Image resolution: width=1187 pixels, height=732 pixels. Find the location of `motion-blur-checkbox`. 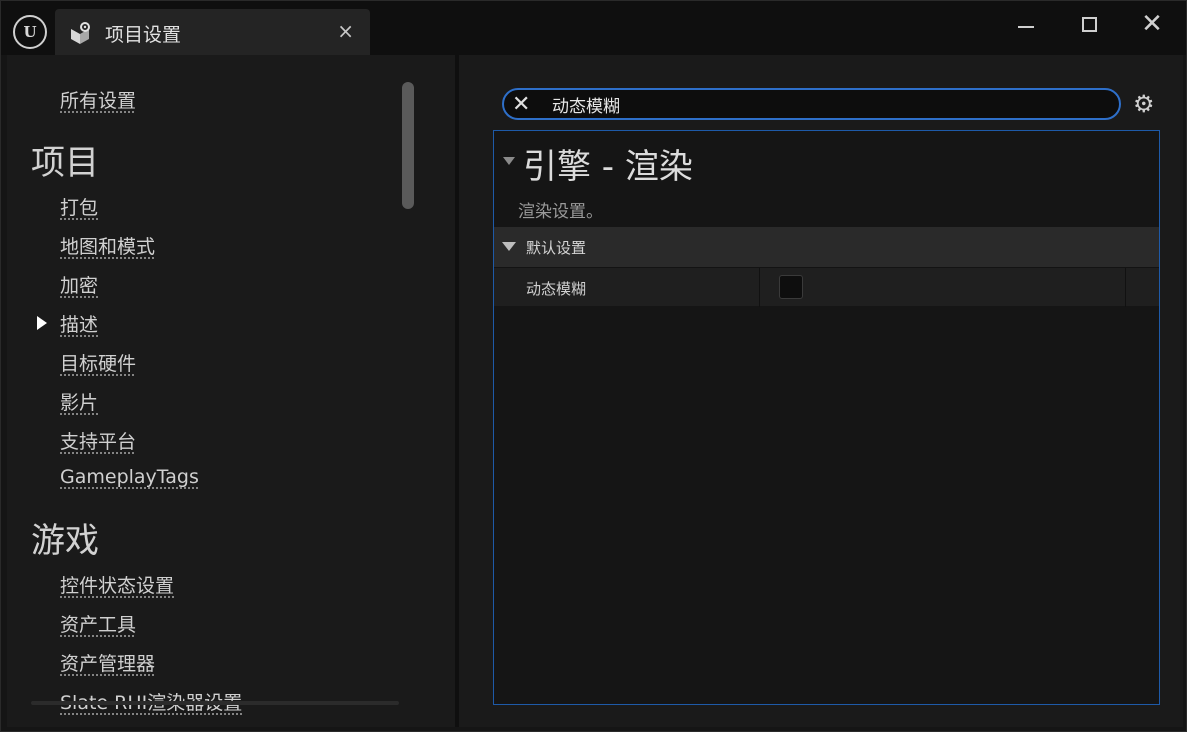

motion-blur-checkbox is located at coordinates (791, 287).